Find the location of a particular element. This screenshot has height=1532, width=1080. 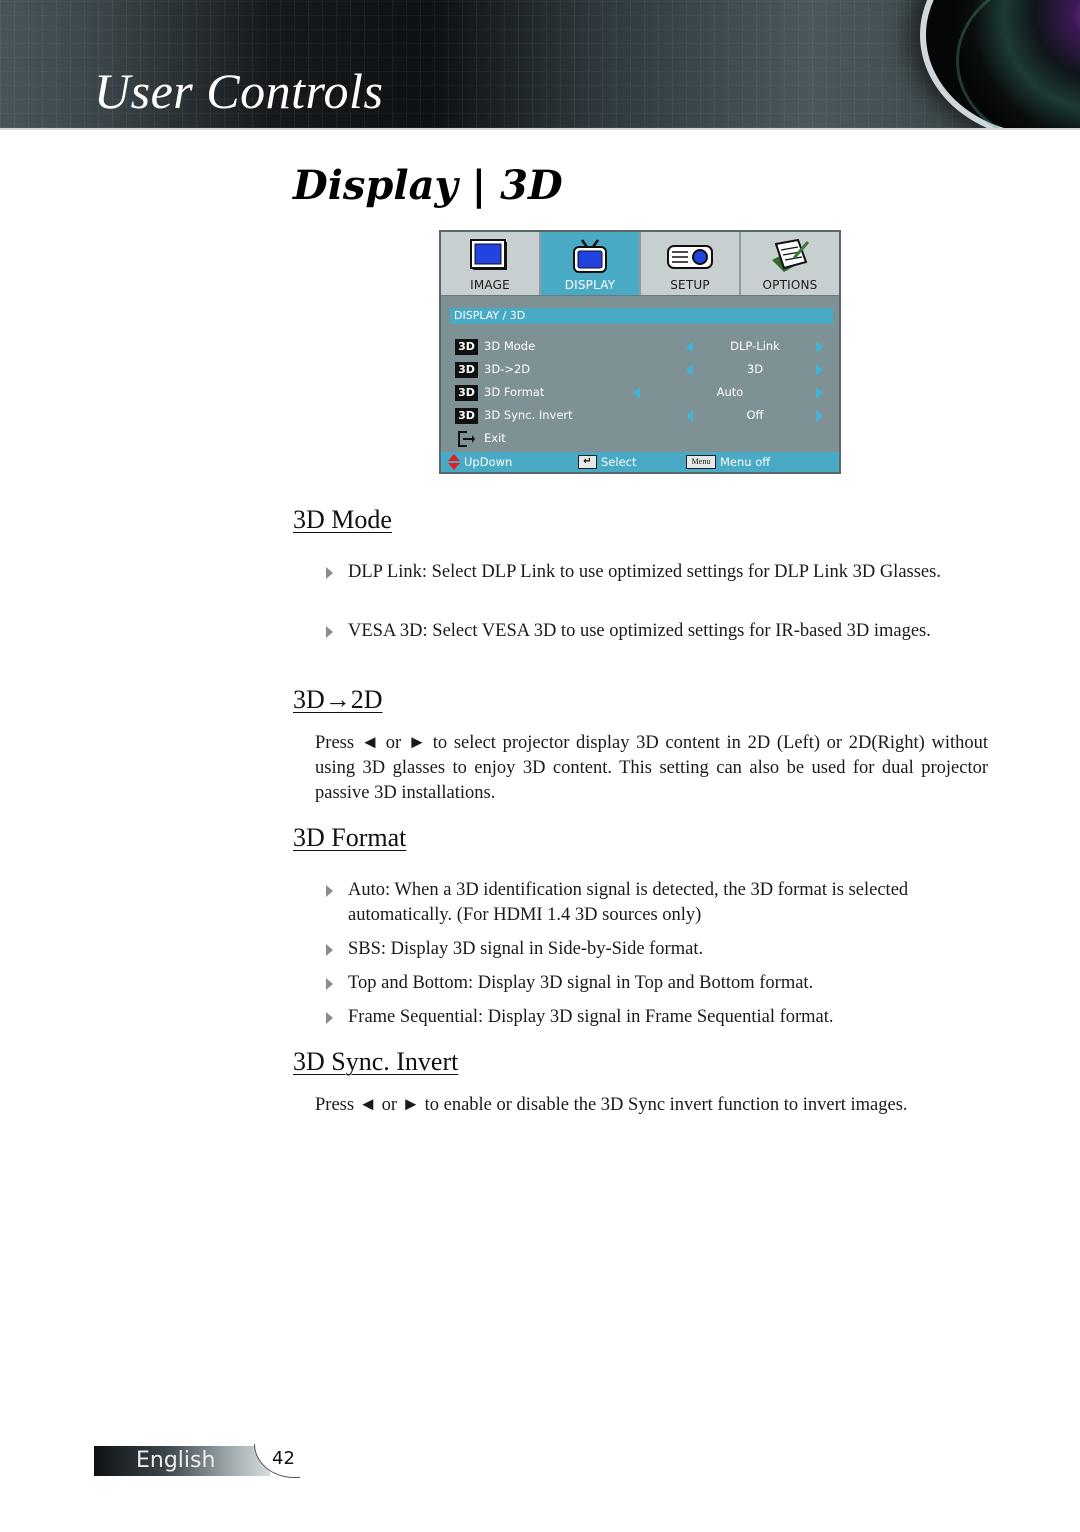

tv-icon is located at coordinates (590, 256).